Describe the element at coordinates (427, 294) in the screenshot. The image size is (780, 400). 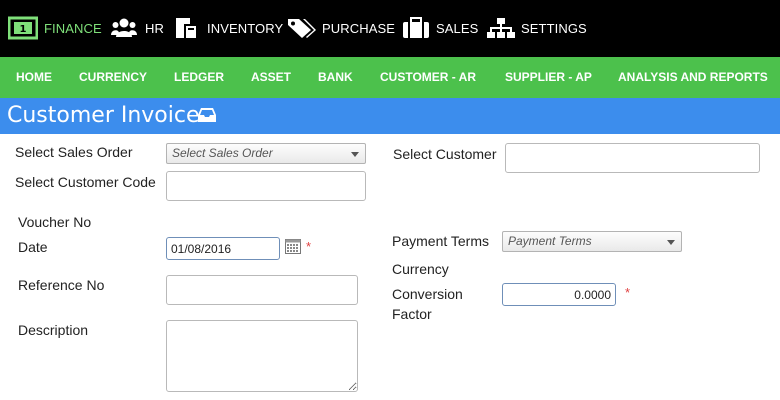
I see `conversion-label: Conversion` at that location.